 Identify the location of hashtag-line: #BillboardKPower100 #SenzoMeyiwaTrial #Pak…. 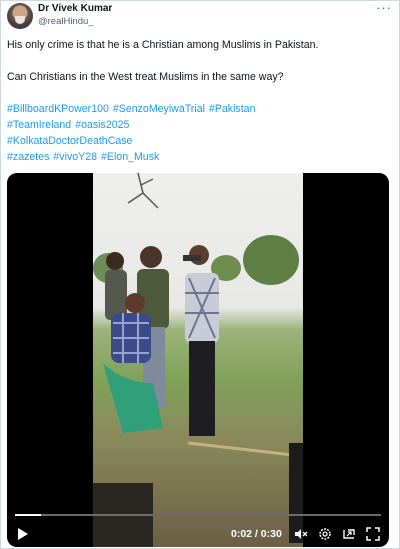
(133, 109).